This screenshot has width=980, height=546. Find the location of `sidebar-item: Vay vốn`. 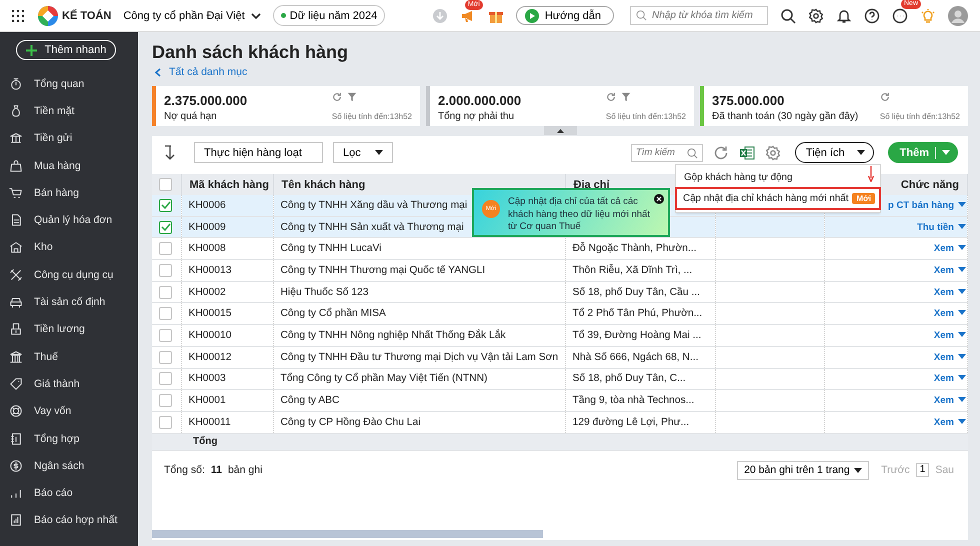

sidebar-item: Vay vốn is located at coordinates (69, 411).